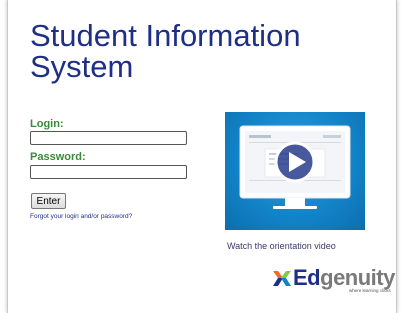 The width and height of the screenshot is (403, 313). Describe the element at coordinates (108, 172) in the screenshot. I see `password-input` at that location.